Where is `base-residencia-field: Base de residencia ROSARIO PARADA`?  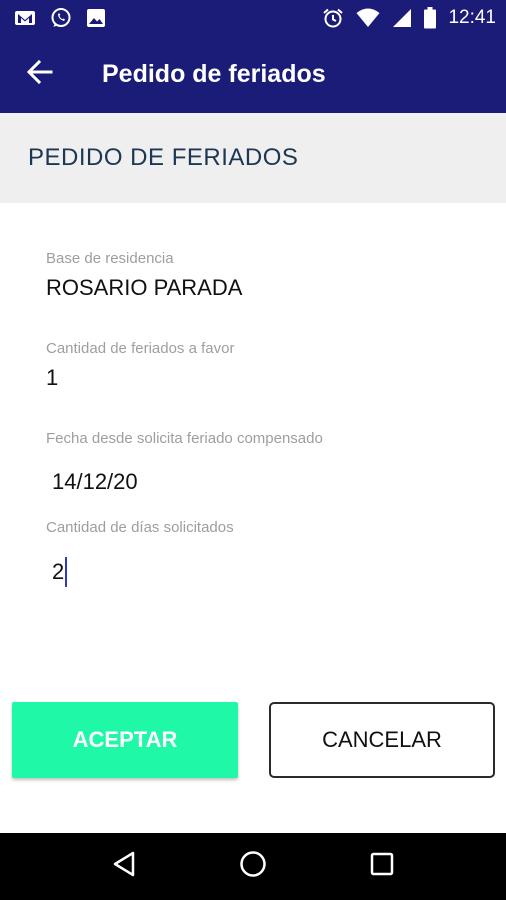 base-residencia-field: Base de residencia ROSARIO PARADA is located at coordinates (256, 275).